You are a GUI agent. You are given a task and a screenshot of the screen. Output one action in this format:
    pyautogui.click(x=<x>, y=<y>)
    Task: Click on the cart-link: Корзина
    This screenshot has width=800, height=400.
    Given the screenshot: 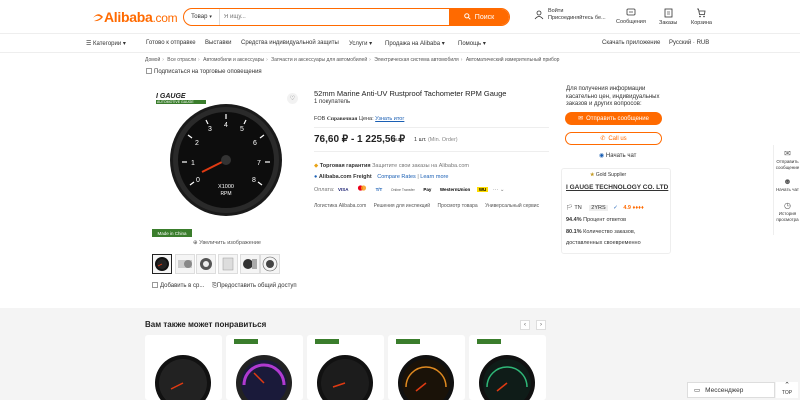 What is the action you would take?
    pyautogui.click(x=701, y=17)
    